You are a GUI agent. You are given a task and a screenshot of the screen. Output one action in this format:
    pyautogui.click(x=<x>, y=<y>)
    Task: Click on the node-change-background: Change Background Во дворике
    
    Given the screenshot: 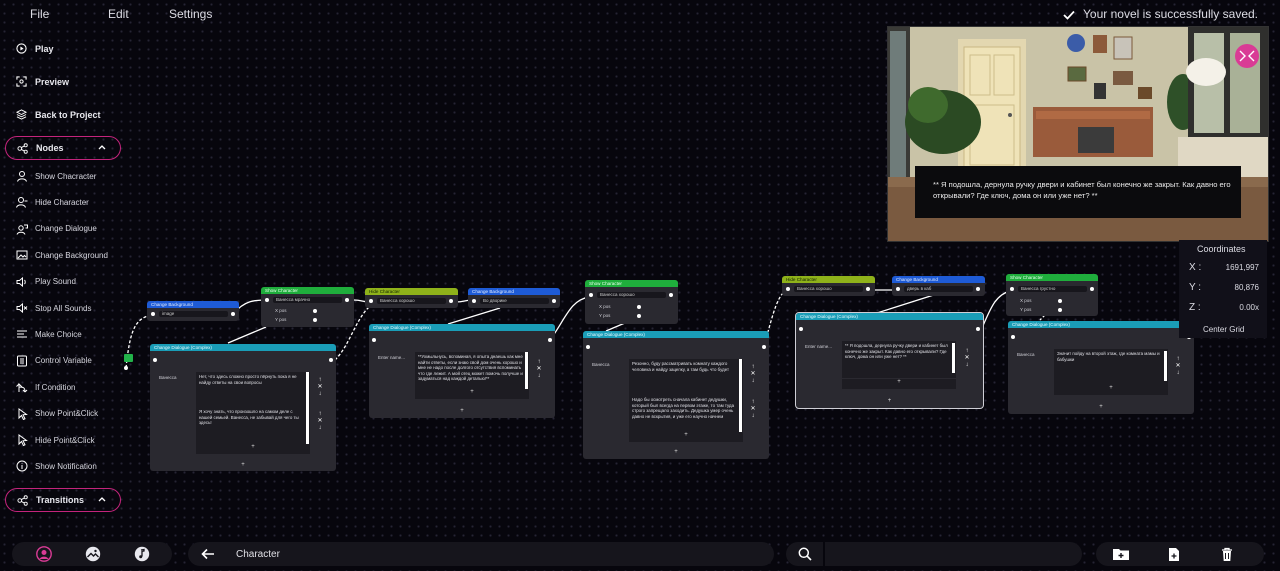 What is the action you would take?
    pyautogui.click(x=514, y=298)
    